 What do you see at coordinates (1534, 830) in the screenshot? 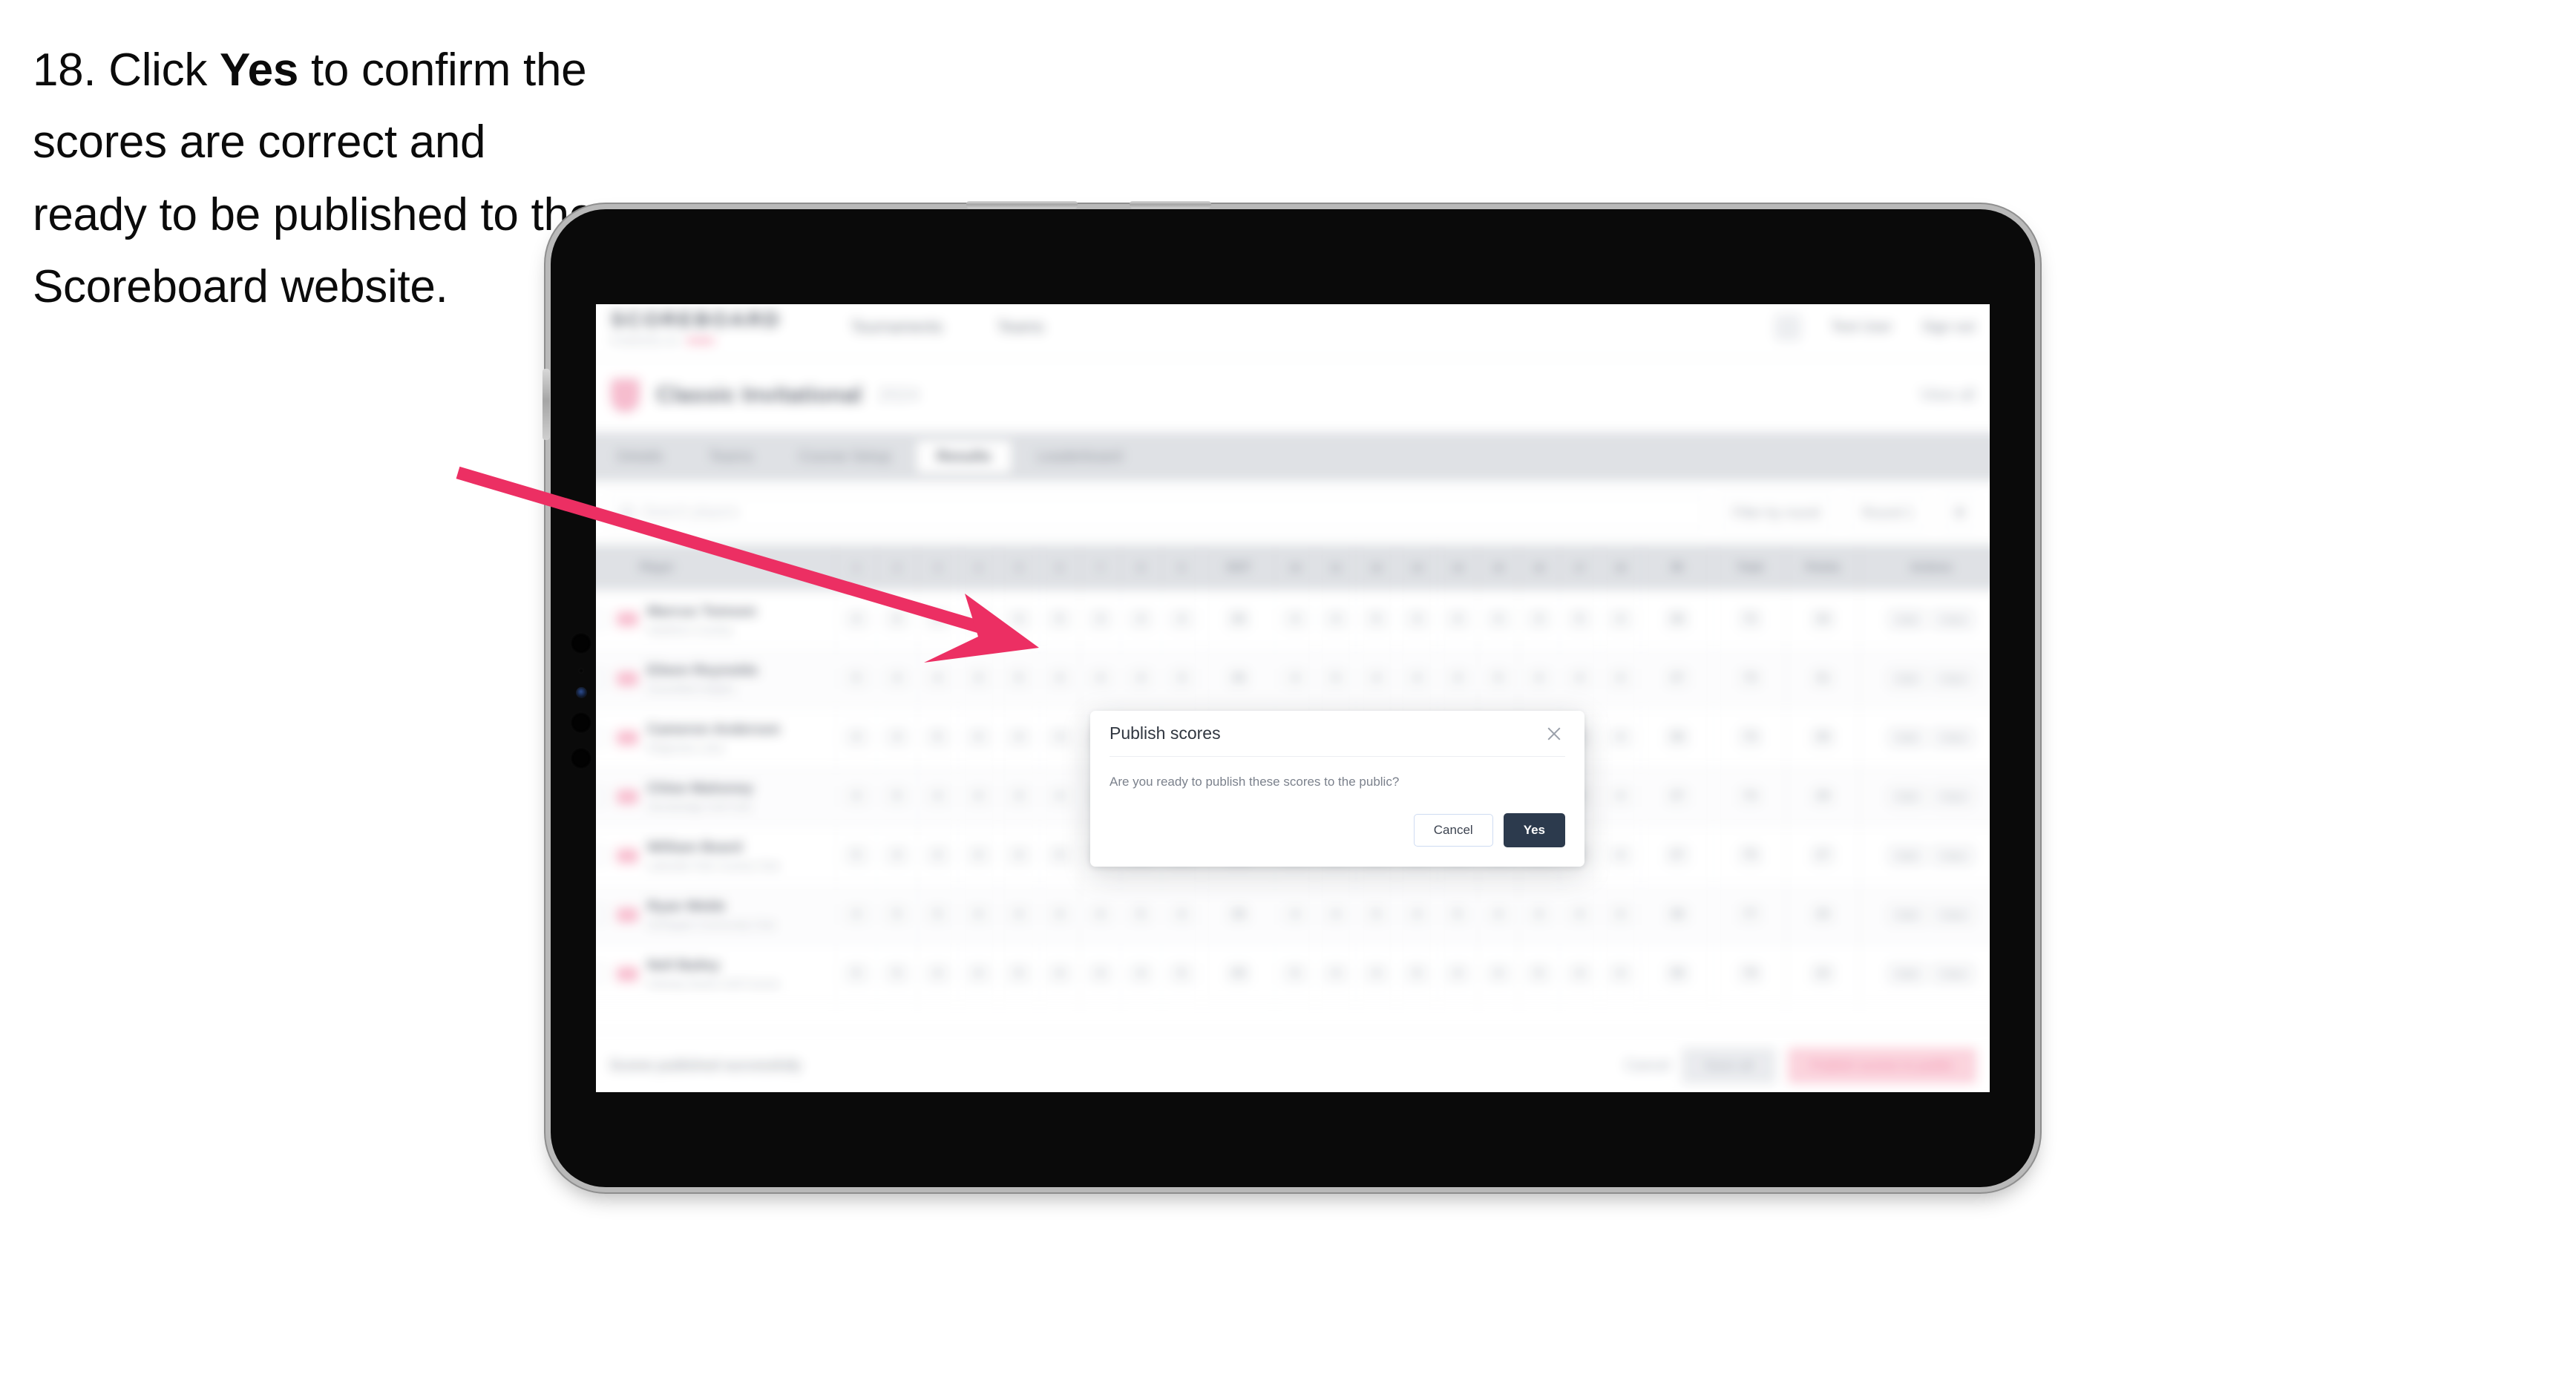
I see `yes-button: Yes` at bounding box center [1534, 830].